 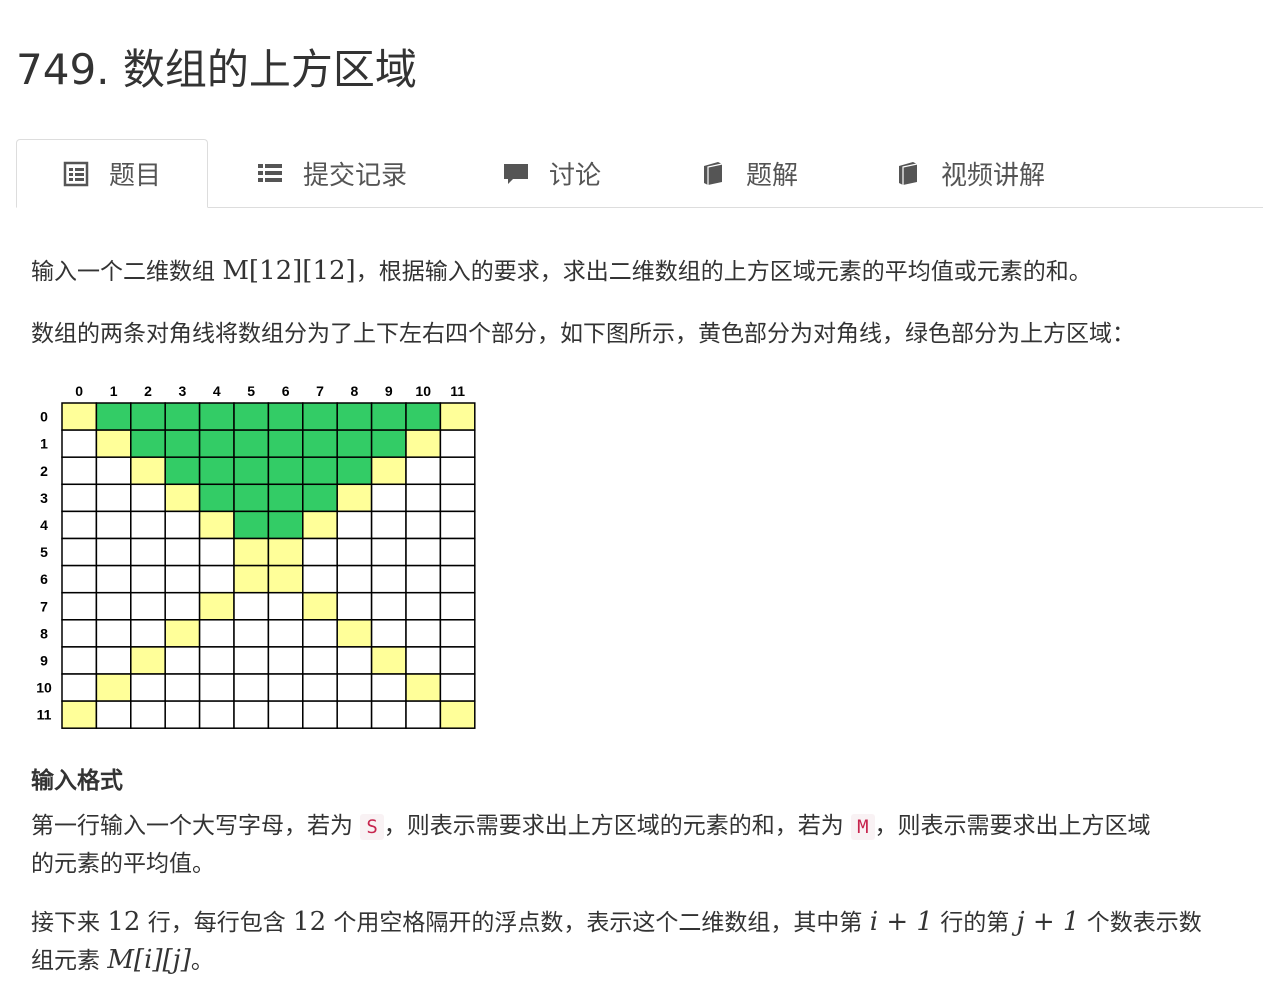 I want to click on tab-discussion: 讨论, so click(x=552, y=173).